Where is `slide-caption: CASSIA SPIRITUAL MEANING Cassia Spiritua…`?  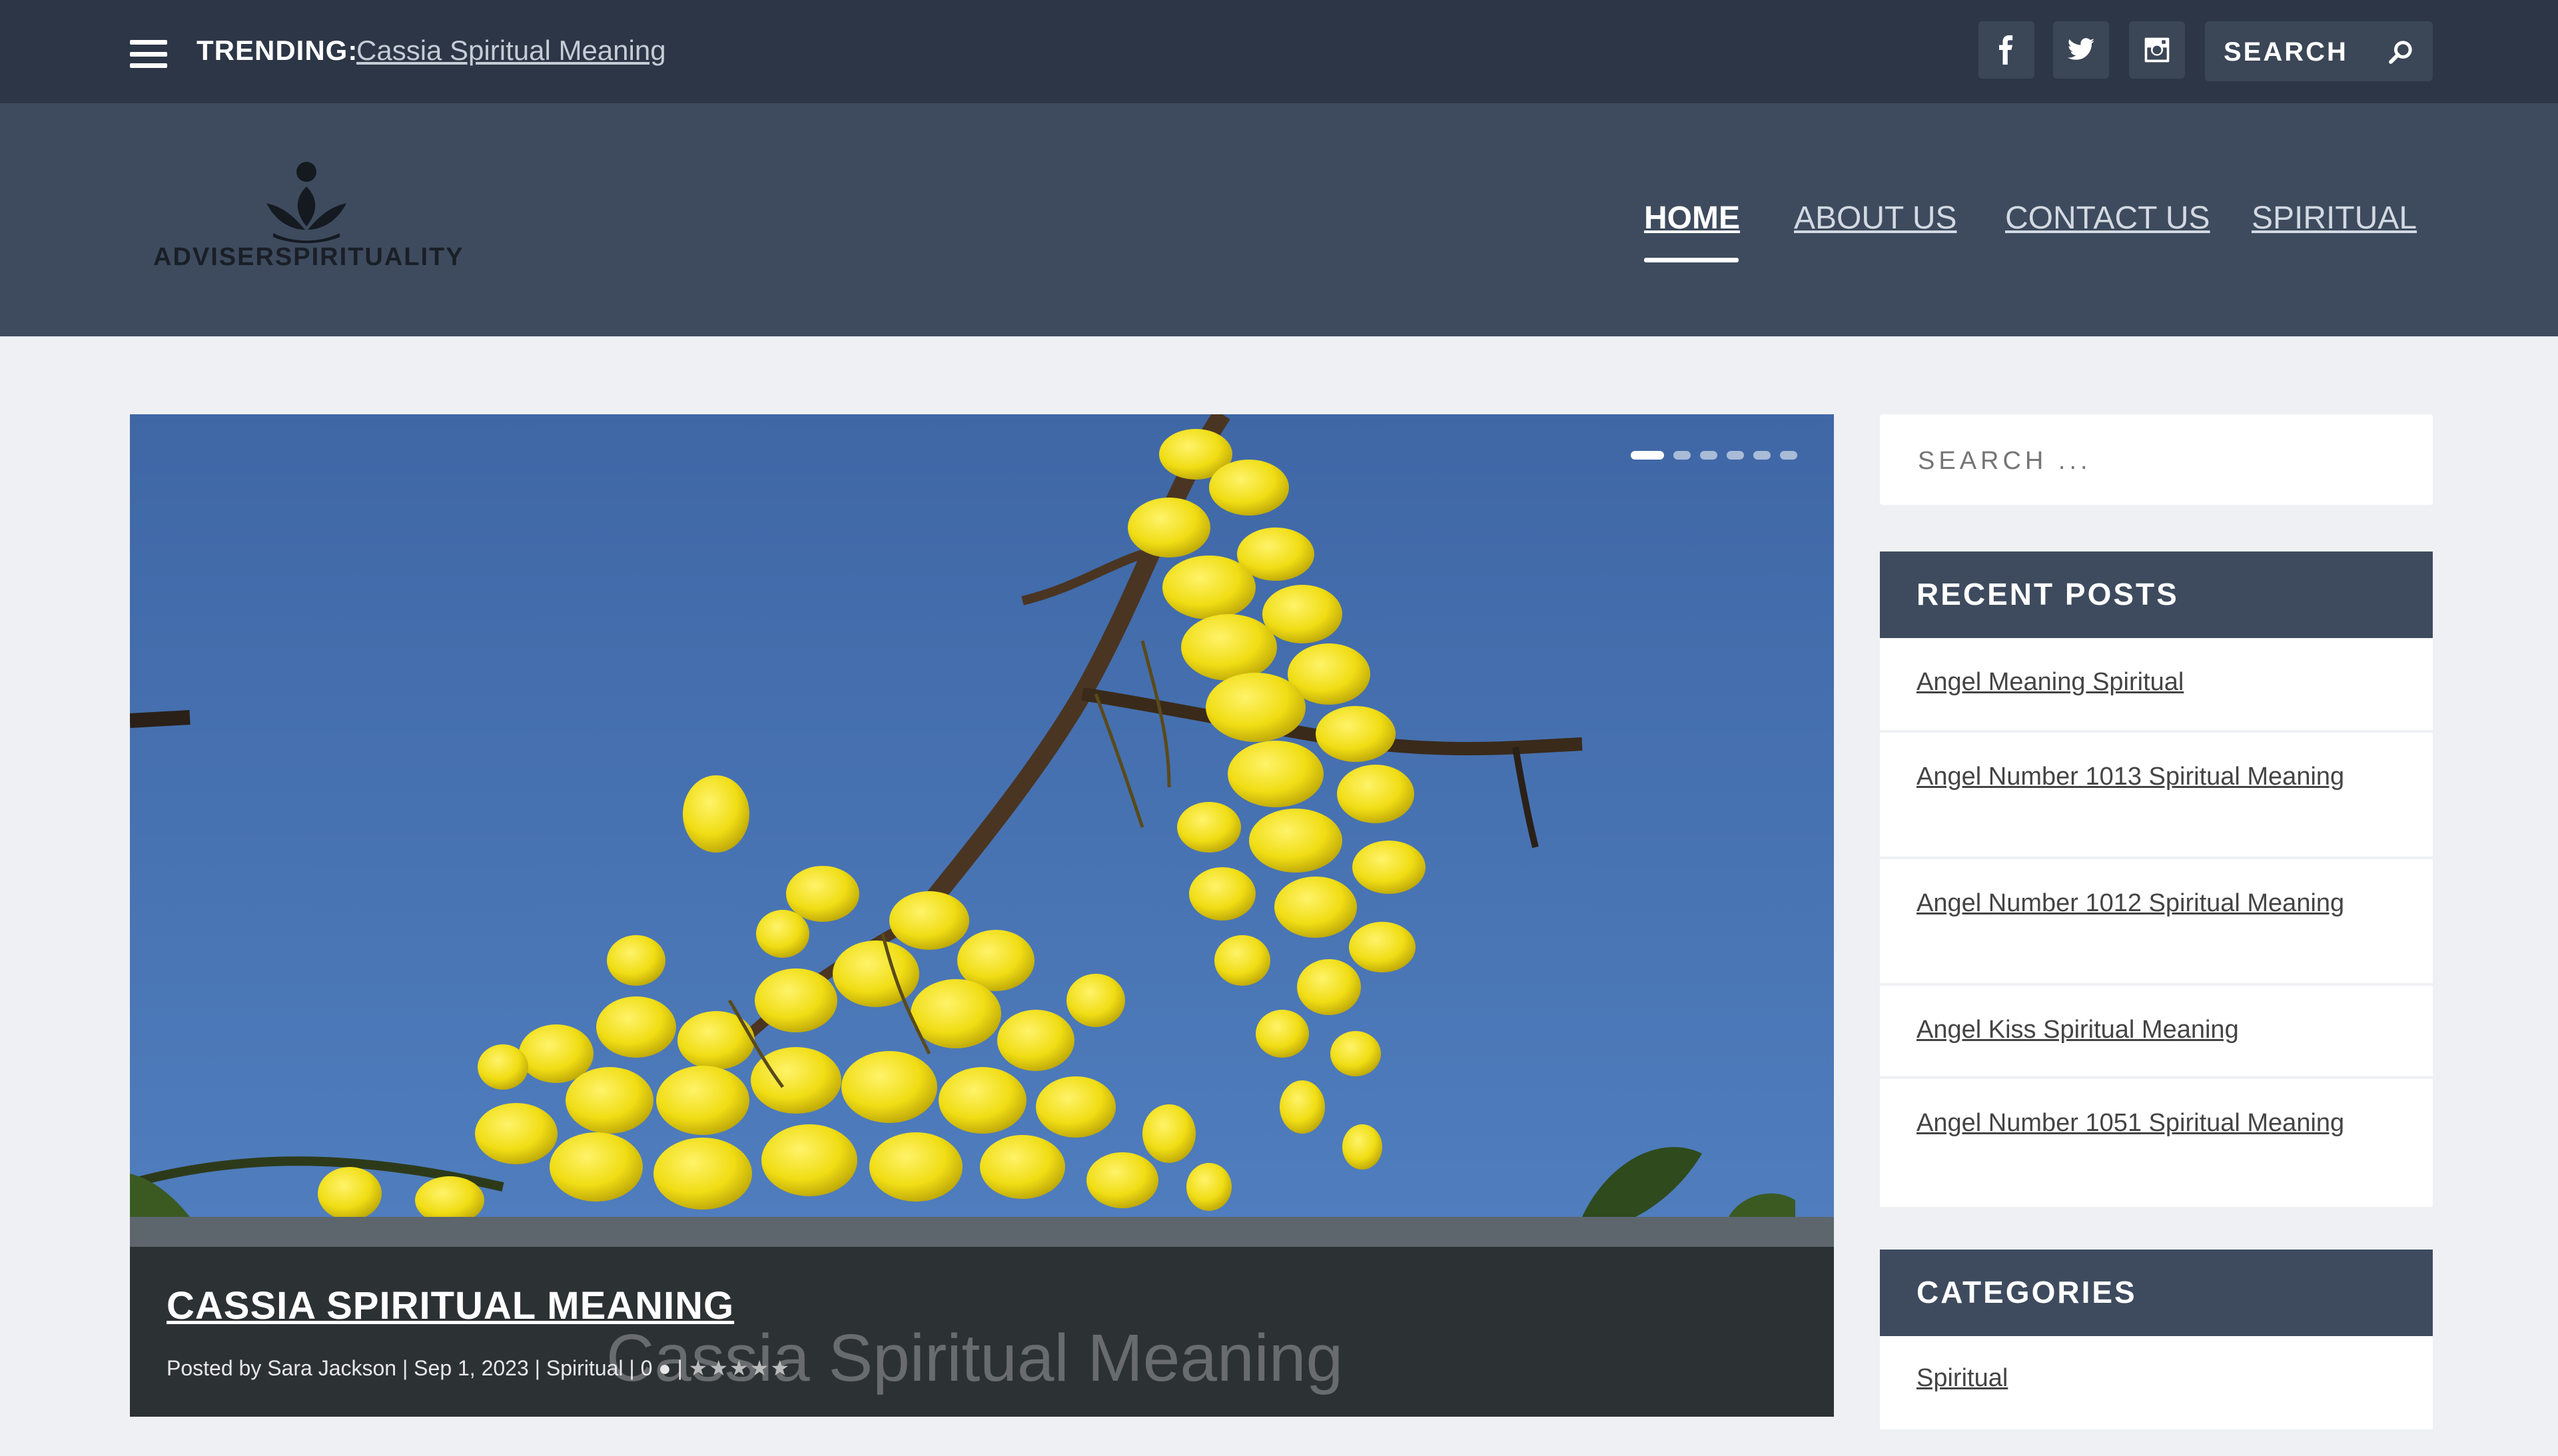
slide-caption: CASSIA SPIRITUAL MEANING Cassia Spiritua… is located at coordinates (982, 1332).